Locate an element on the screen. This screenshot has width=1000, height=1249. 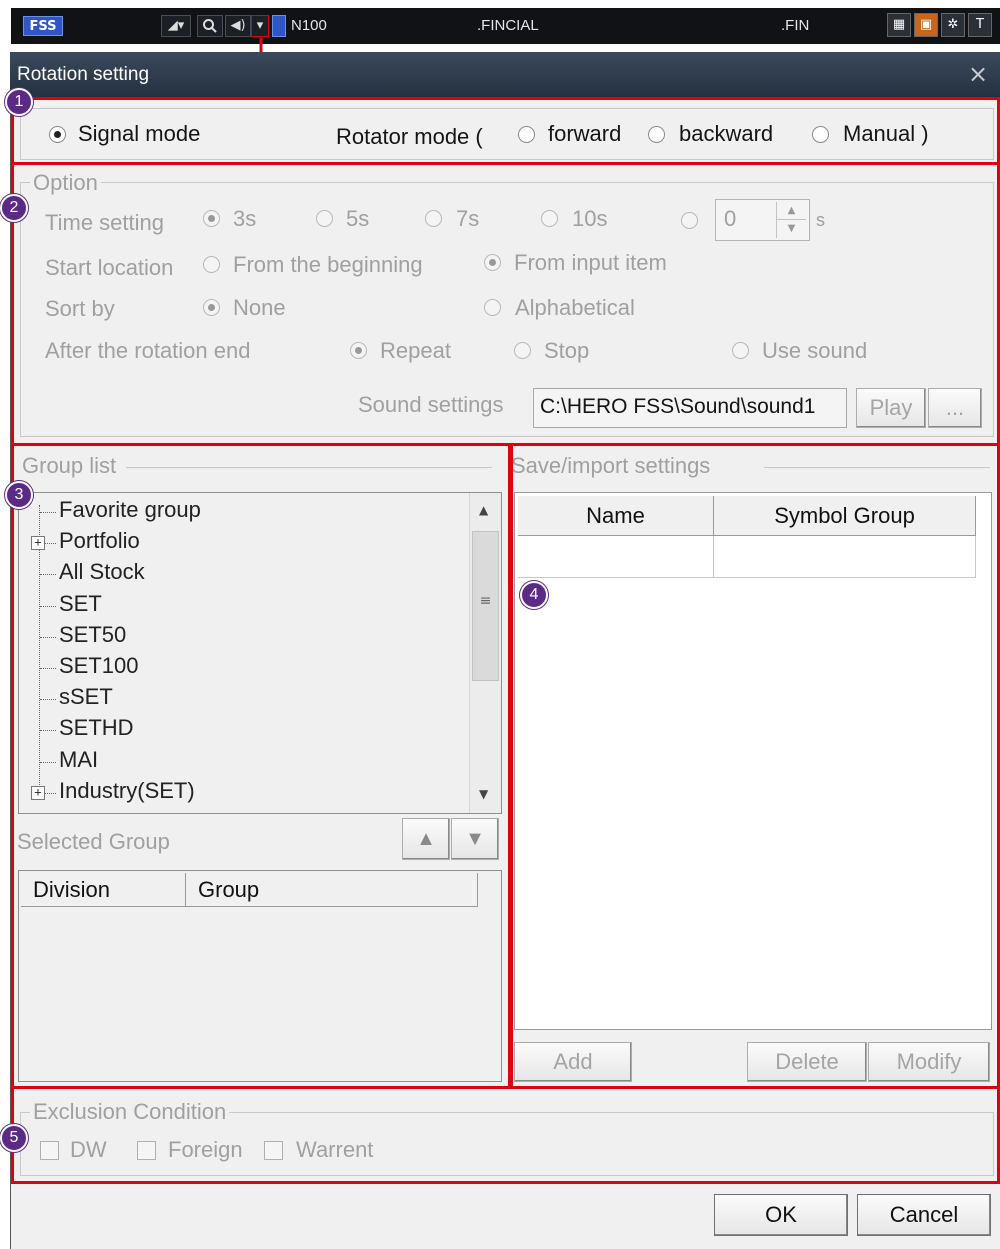
backward-label: backward is located at coordinates (726, 134).